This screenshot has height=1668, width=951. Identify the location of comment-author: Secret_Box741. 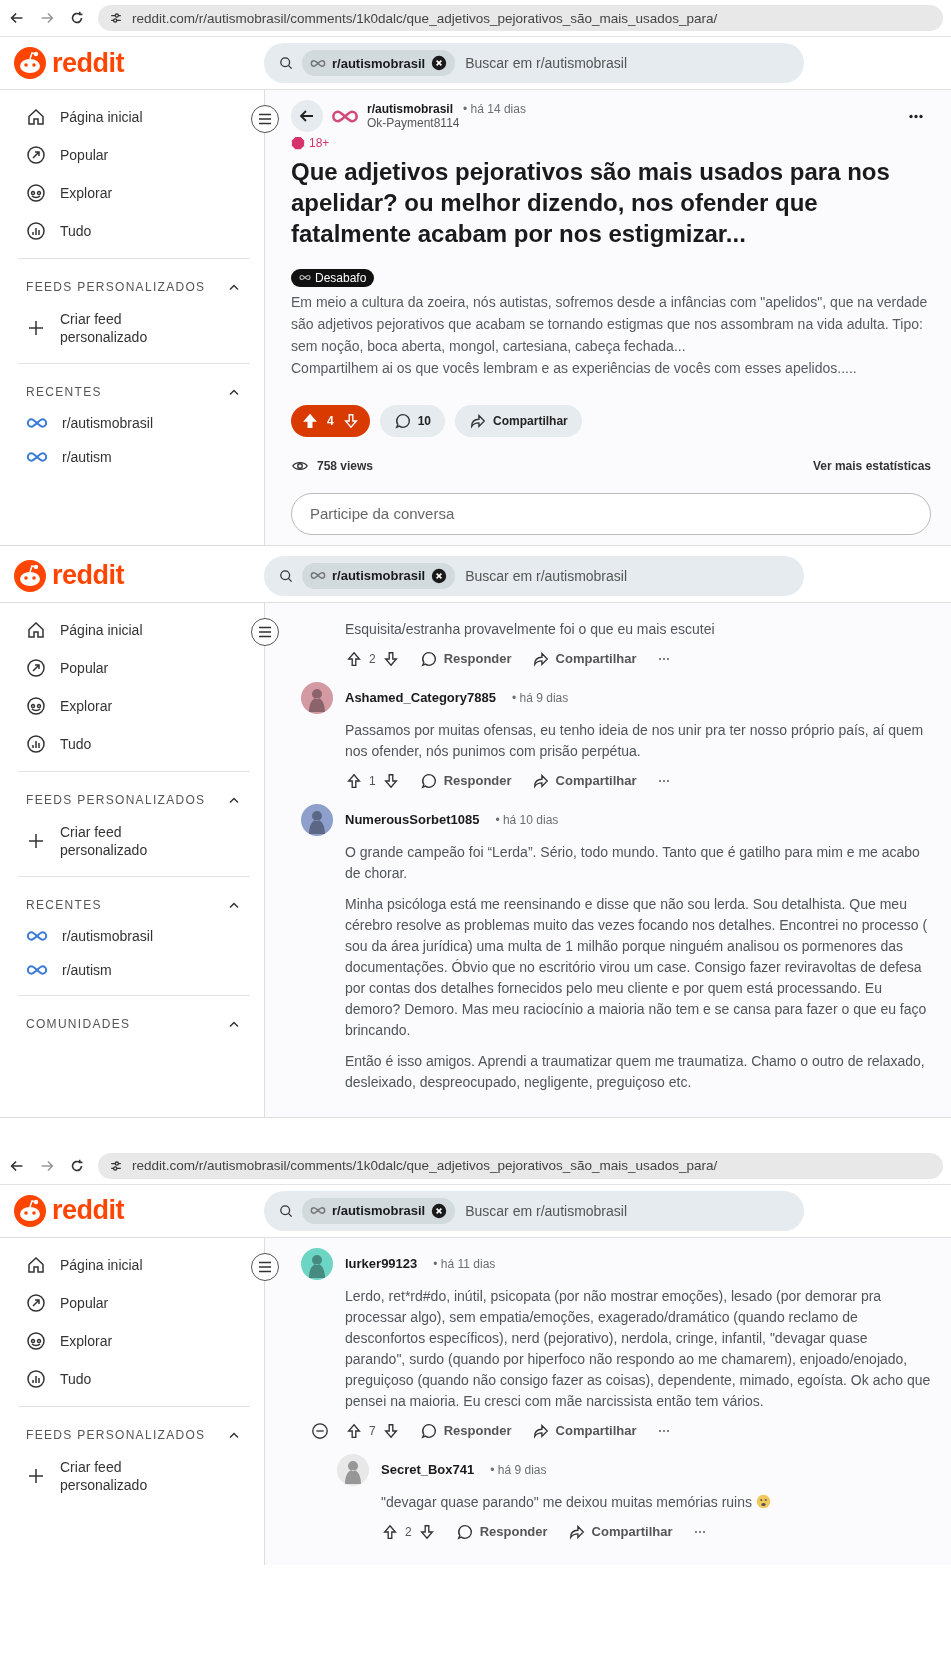
(428, 1469).